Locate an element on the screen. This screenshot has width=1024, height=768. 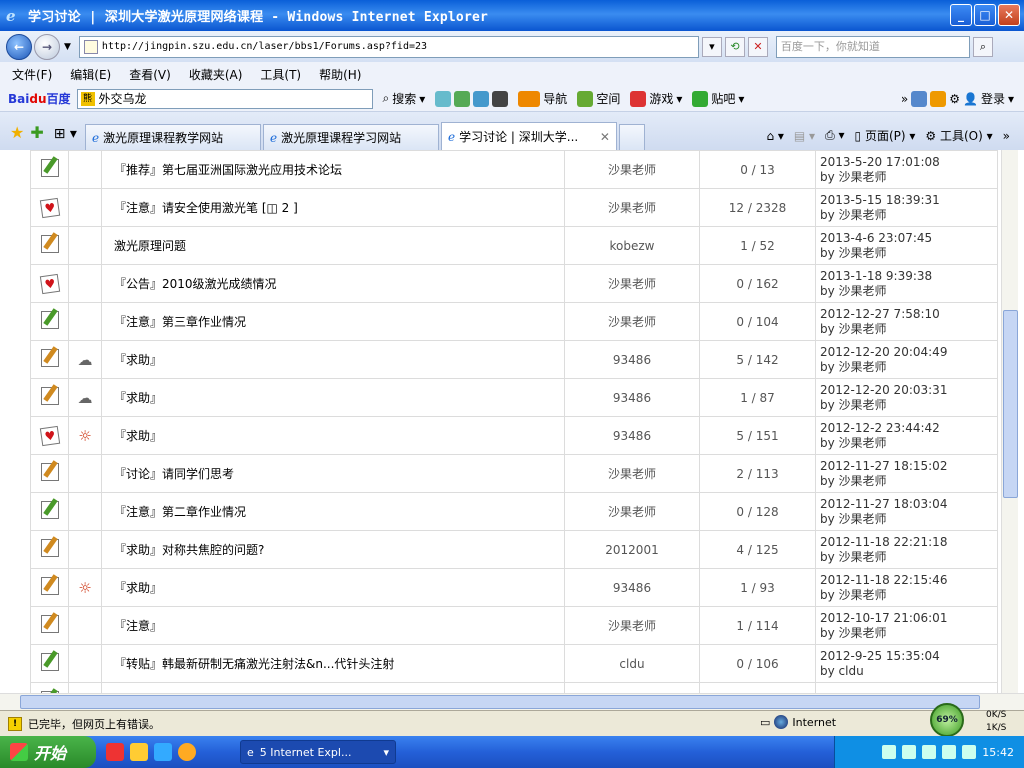
login-button: 登录 is located at coordinates (993, 98).